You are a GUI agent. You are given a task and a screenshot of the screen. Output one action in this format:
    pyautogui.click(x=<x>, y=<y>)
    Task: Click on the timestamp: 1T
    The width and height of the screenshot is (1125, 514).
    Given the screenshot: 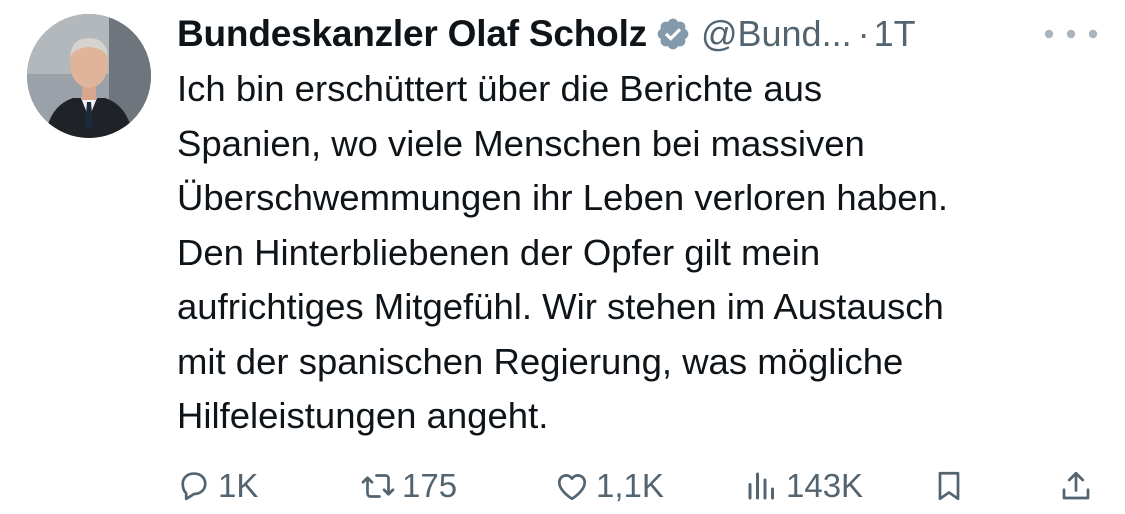 What is the action you would take?
    pyautogui.click(x=895, y=34)
    